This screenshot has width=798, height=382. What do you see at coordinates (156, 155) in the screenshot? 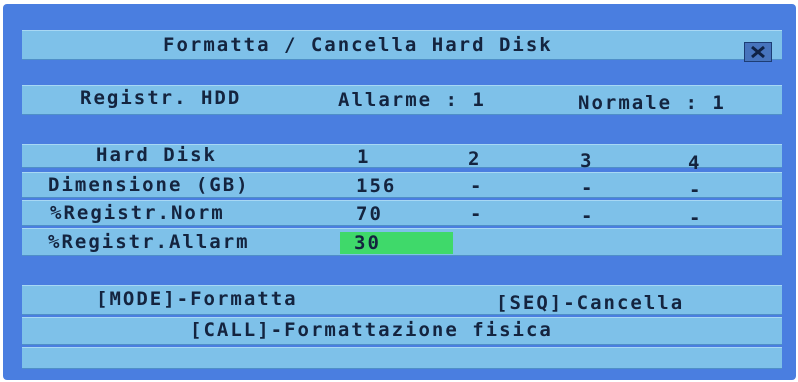
I see `hard-disk-header-label: Hard Disk` at bounding box center [156, 155].